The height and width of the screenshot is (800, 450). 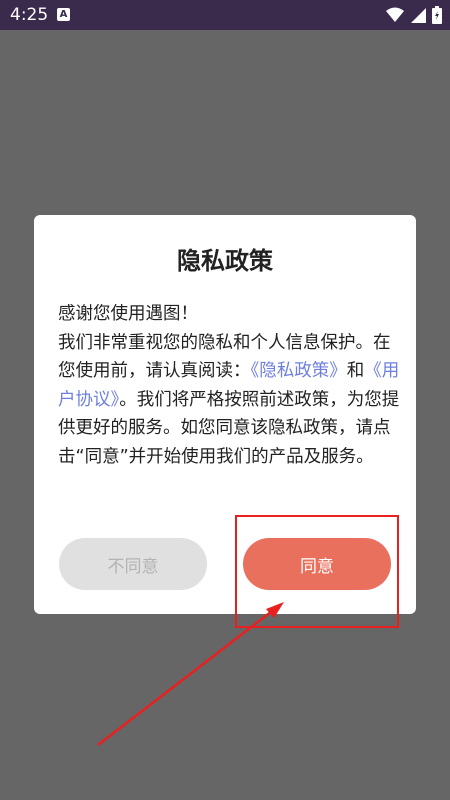 I want to click on wifi-icon, so click(x=395, y=14).